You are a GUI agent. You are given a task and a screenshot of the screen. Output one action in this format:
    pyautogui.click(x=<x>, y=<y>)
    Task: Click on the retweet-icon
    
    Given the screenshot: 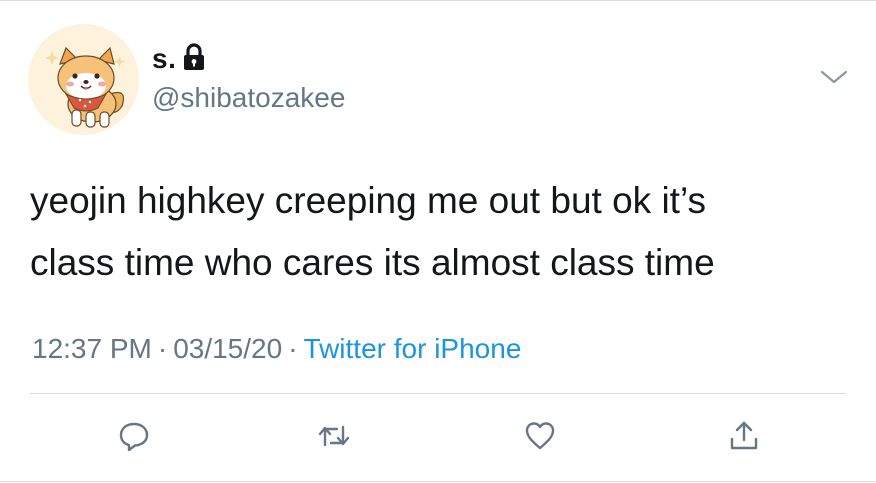 What is the action you would take?
    pyautogui.click(x=334, y=436)
    